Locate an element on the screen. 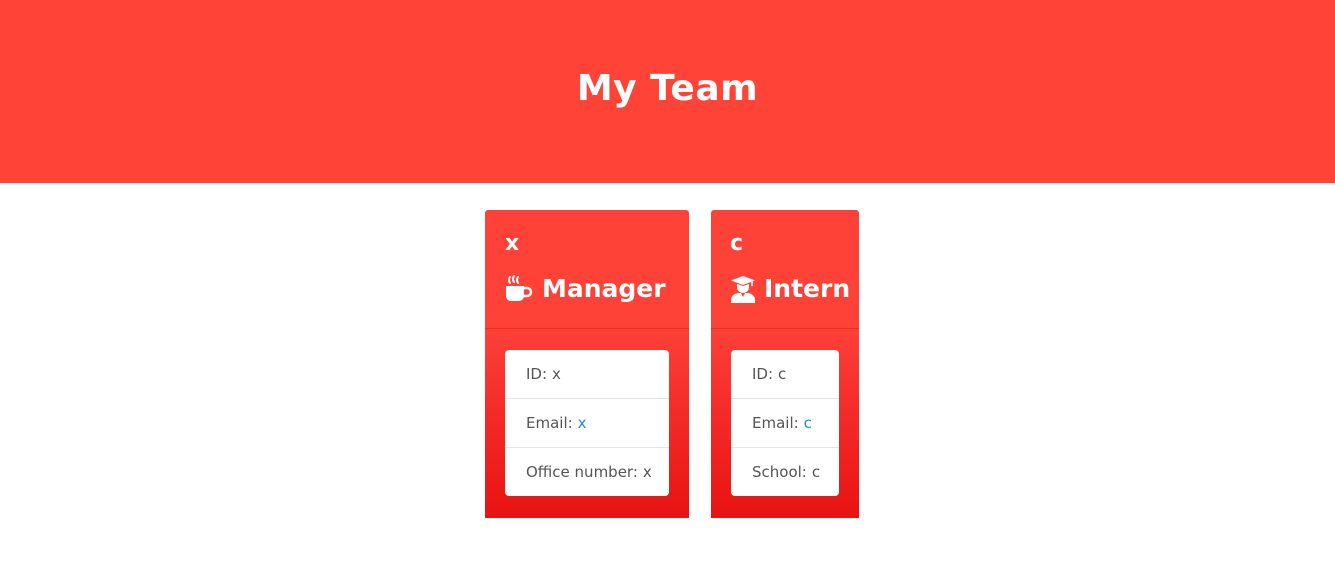  info-list: ID: c Email: c School: c is located at coordinates (785, 423).